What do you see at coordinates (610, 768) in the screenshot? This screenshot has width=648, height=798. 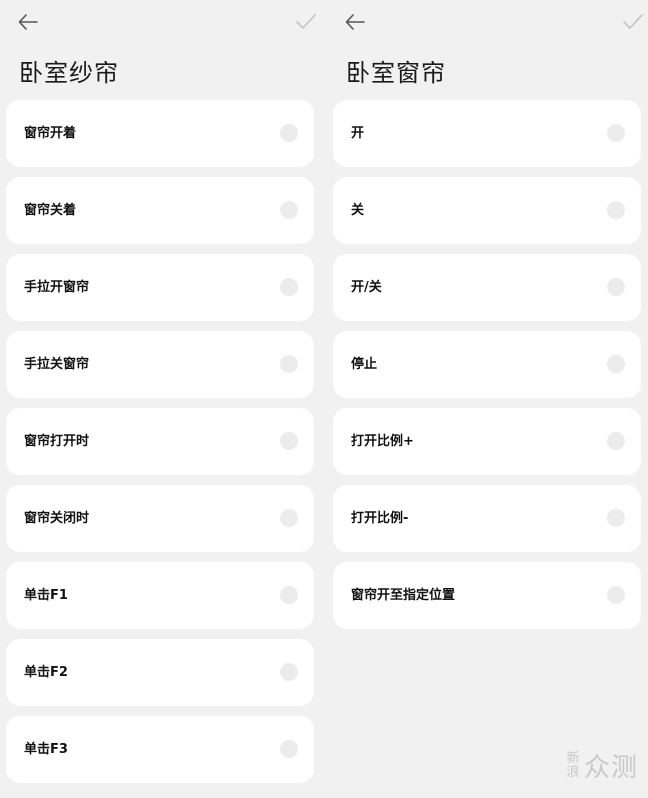 I see `watermark-big-text: 众测` at bounding box center [610, 768].